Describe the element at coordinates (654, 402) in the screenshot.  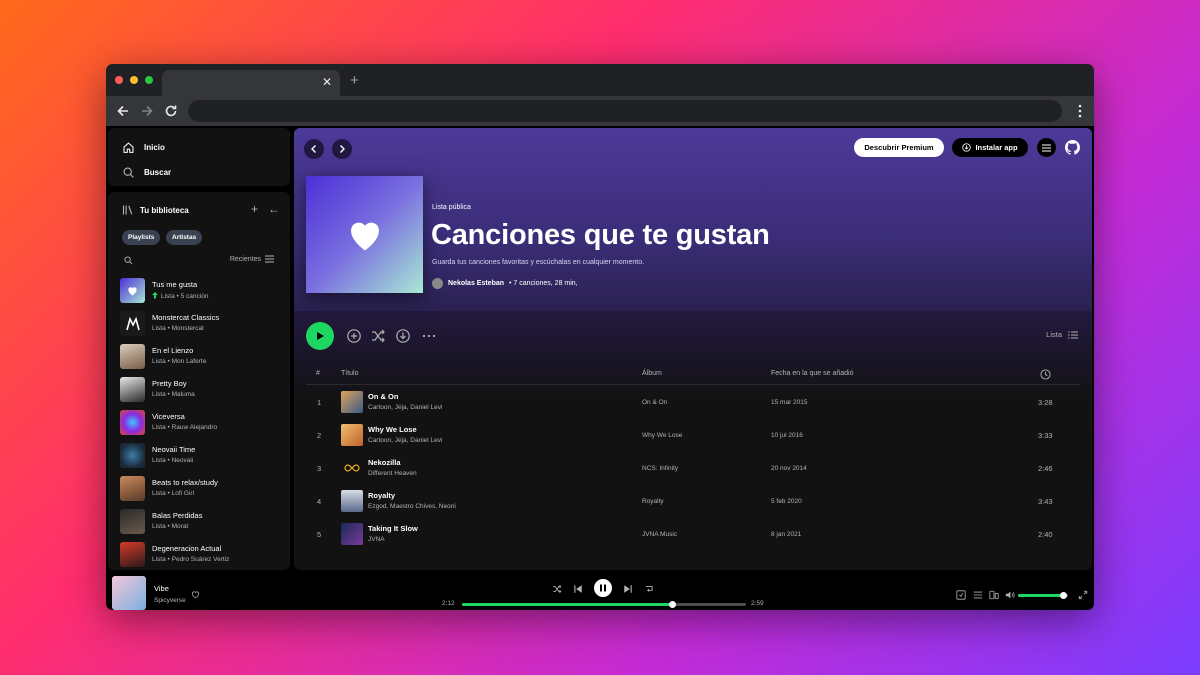
I see `track-album: On & On` at that location.